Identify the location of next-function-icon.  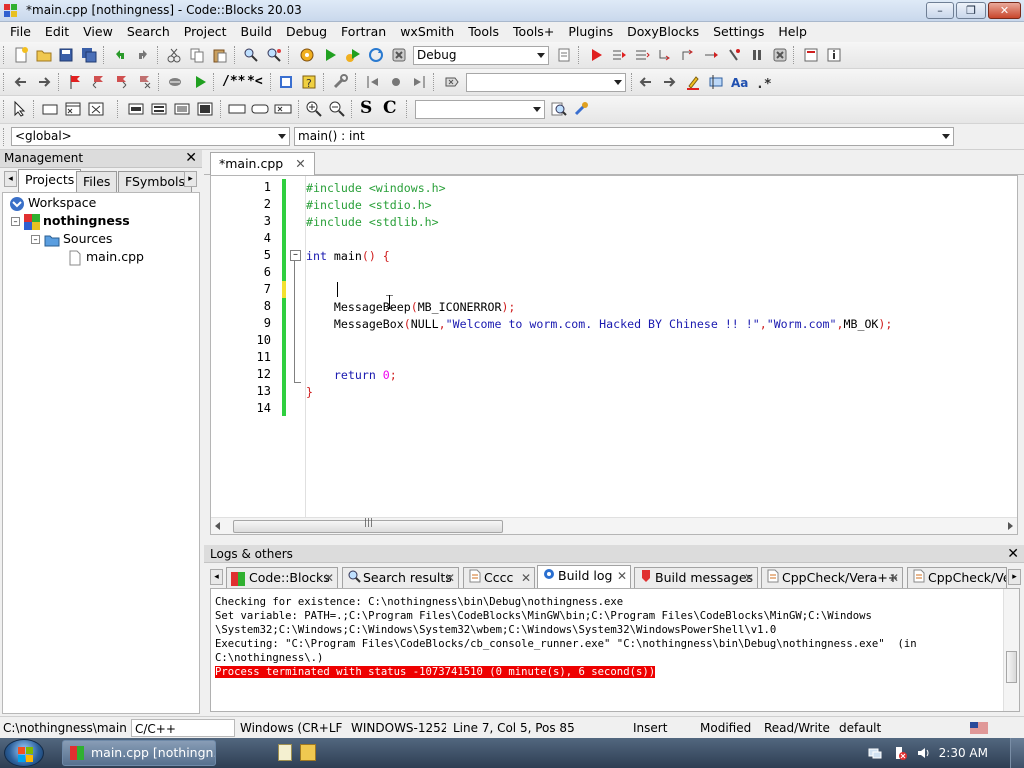
(419, 82).